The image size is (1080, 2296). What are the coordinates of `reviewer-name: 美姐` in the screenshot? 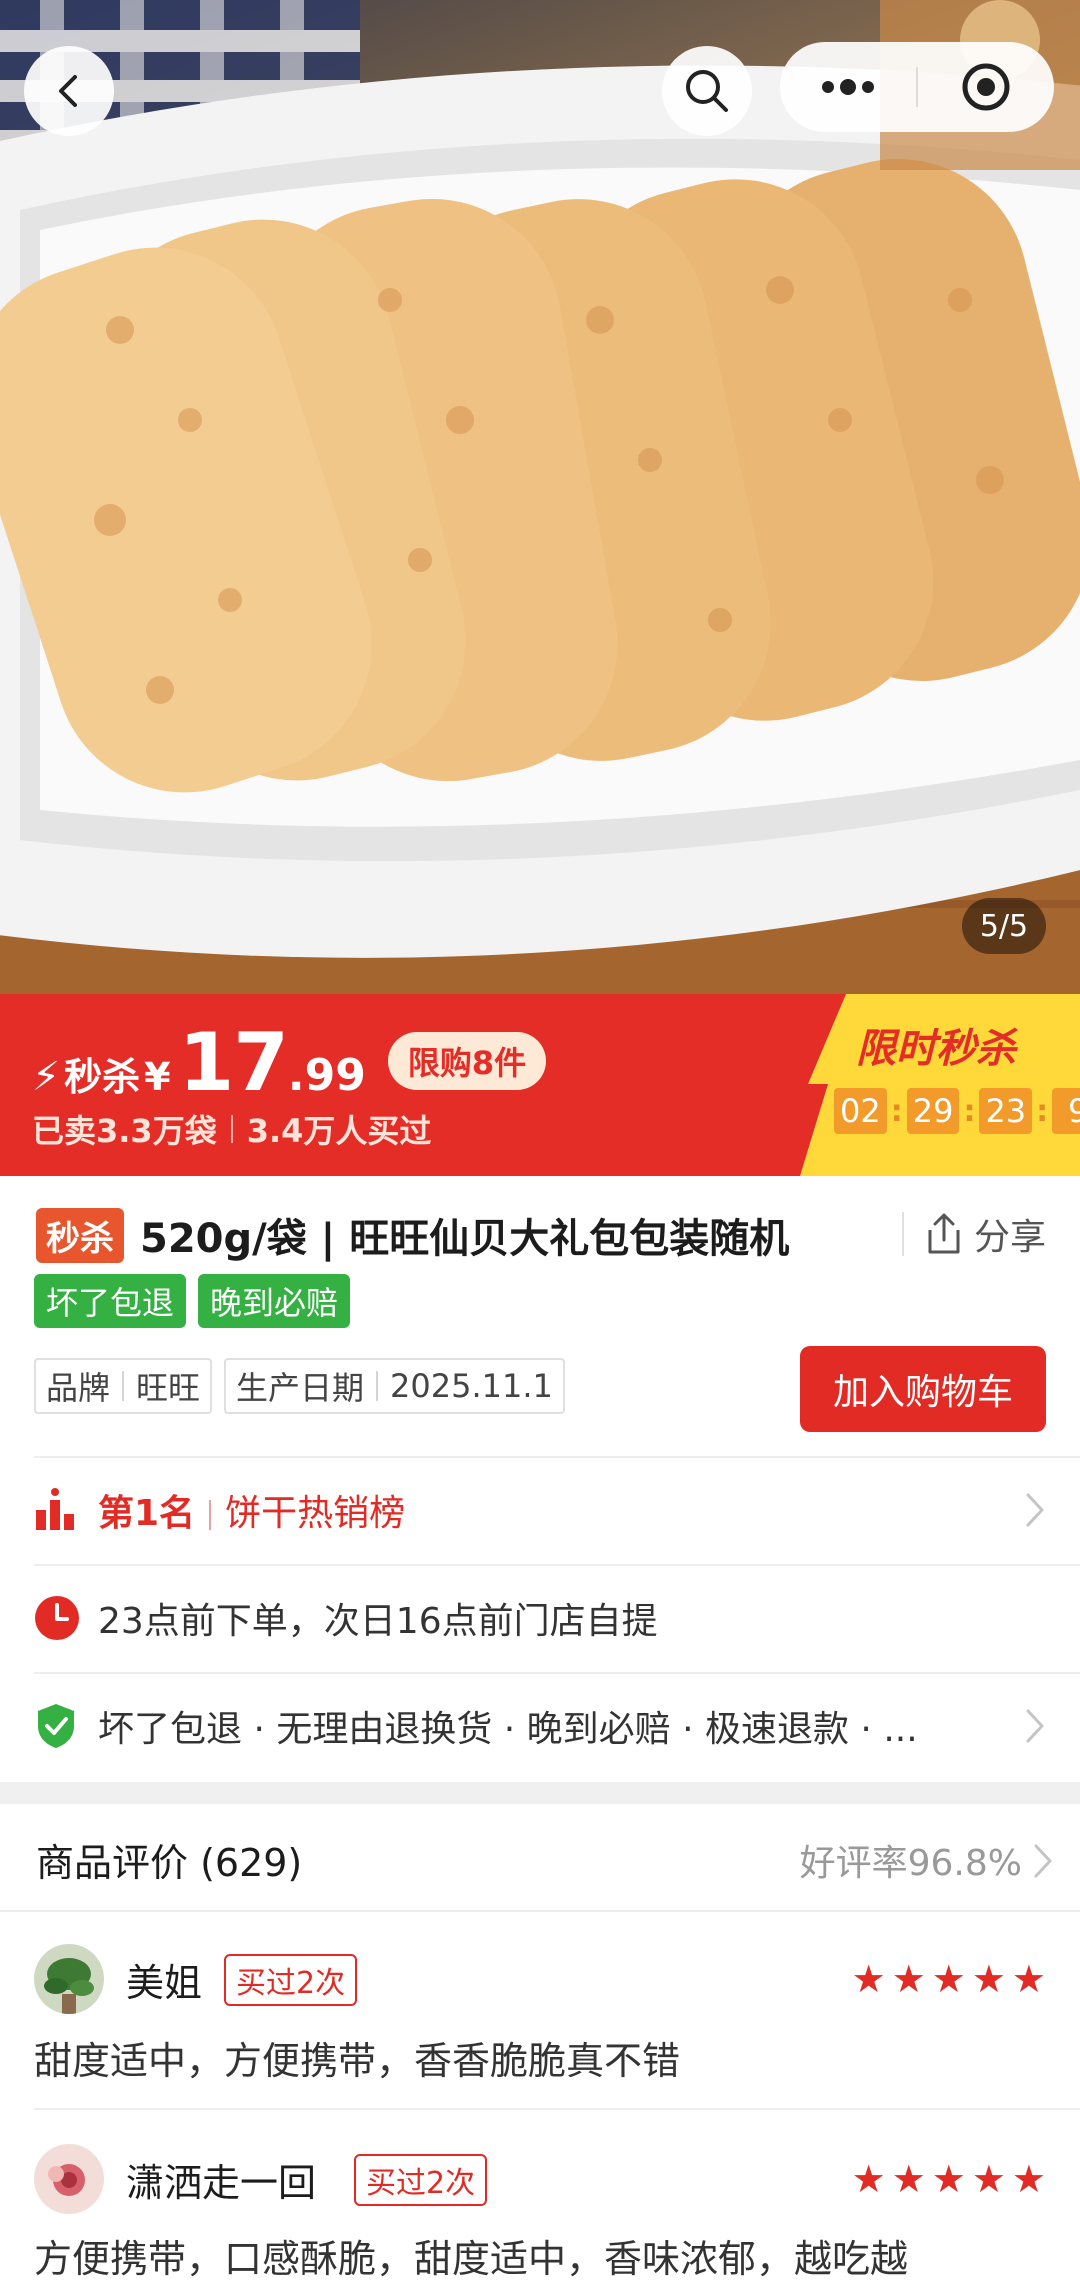 It's located at (164, 1983).